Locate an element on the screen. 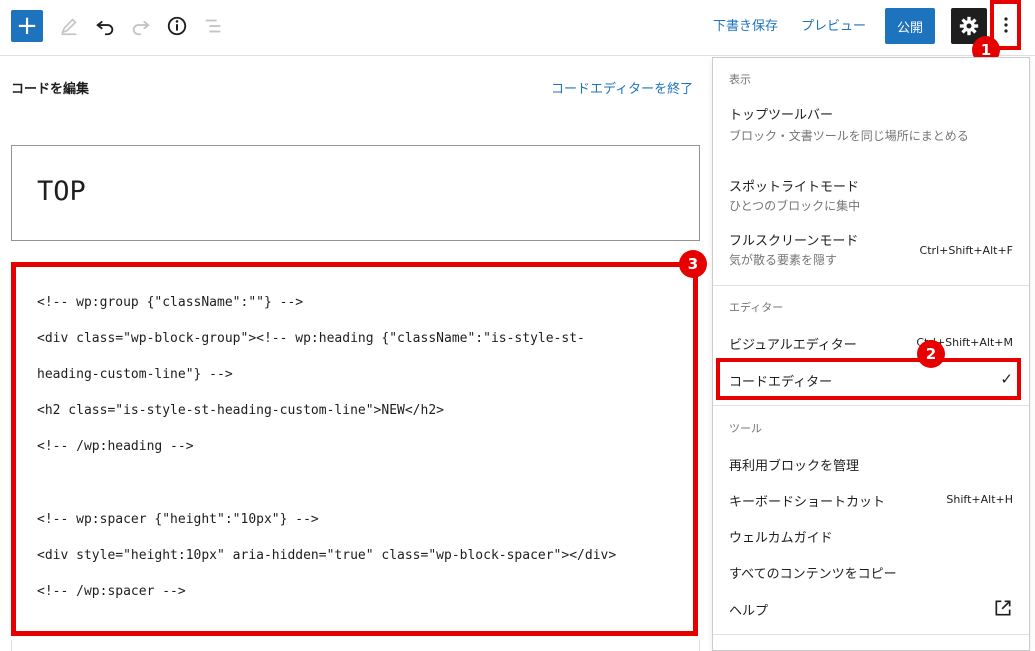 This screenshot has width=1035, height=651. gear-icon is located at coordinates (969, 26).